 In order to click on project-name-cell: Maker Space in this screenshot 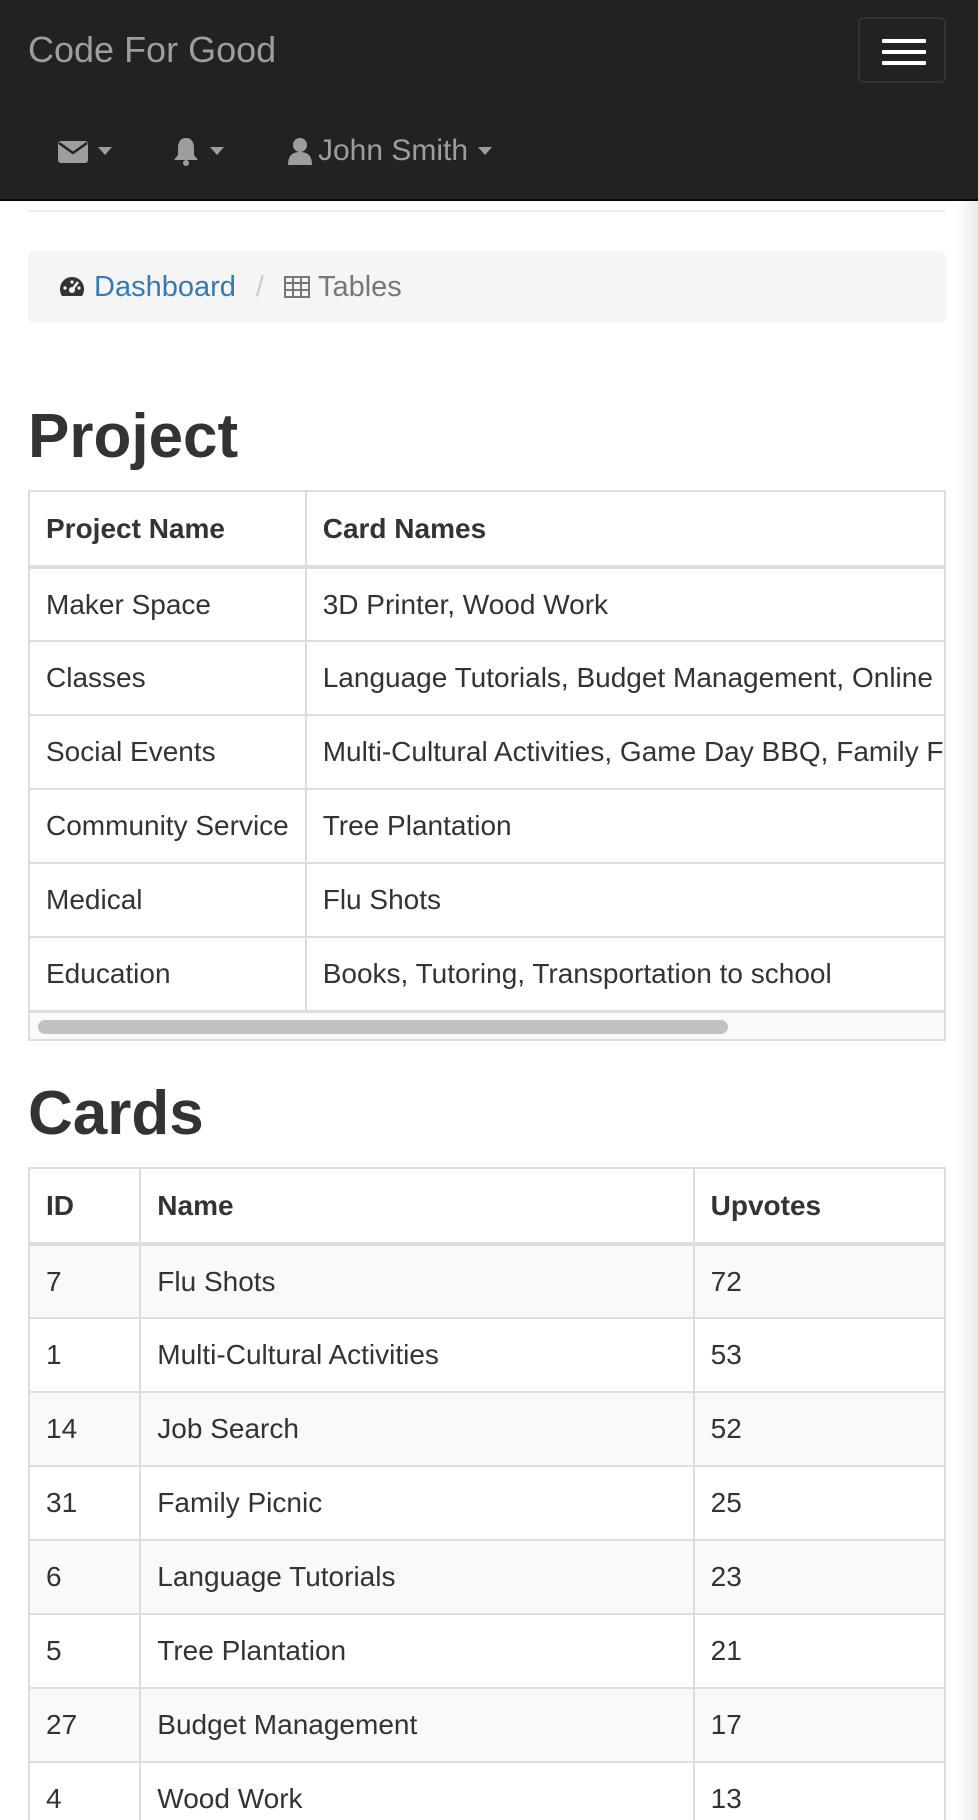, I will do `click(168, 604)`.